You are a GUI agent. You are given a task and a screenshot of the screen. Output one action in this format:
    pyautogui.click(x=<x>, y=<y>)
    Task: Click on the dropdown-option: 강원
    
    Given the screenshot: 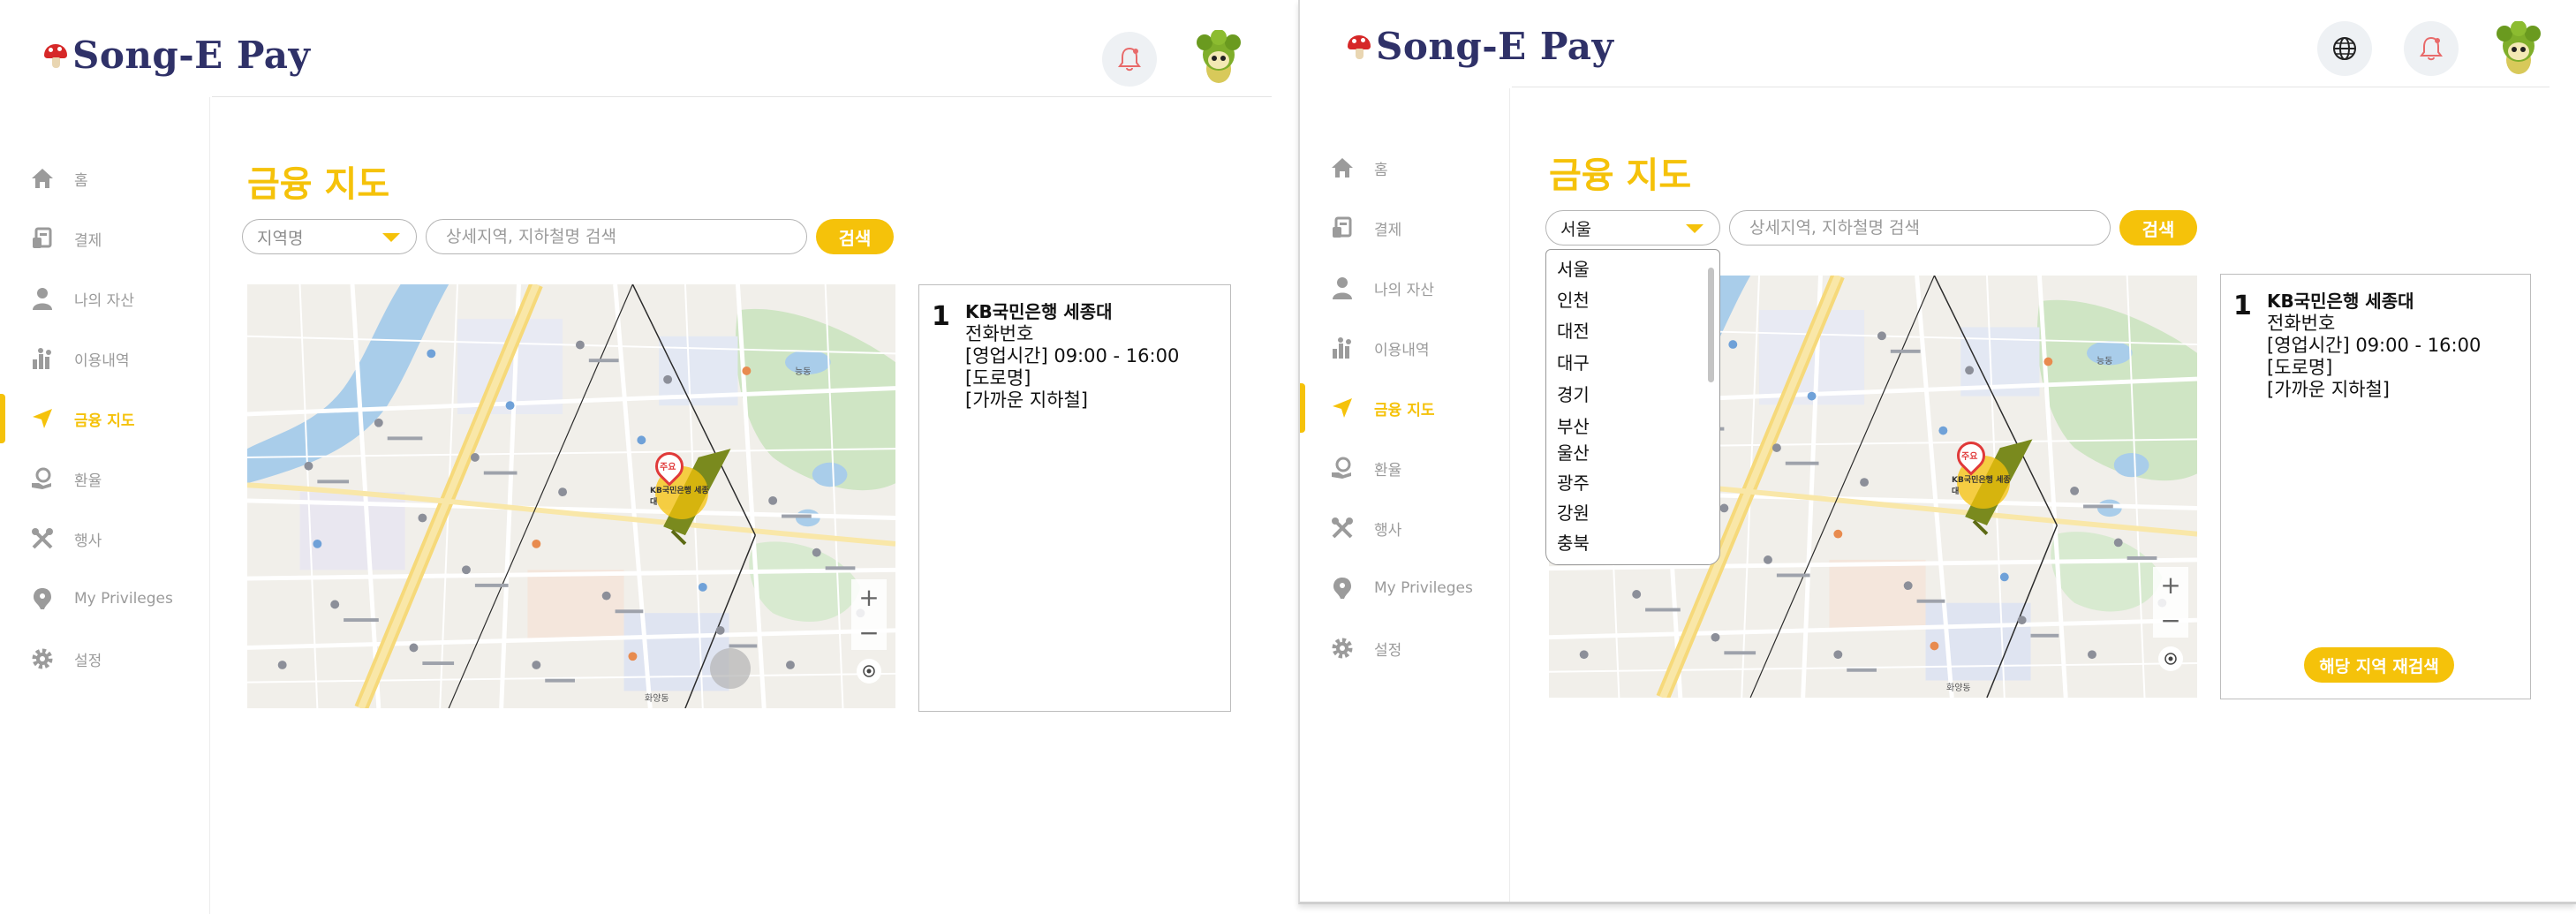 What is the action you would take?
    pyautogui.click(x=1573, y=512)
    